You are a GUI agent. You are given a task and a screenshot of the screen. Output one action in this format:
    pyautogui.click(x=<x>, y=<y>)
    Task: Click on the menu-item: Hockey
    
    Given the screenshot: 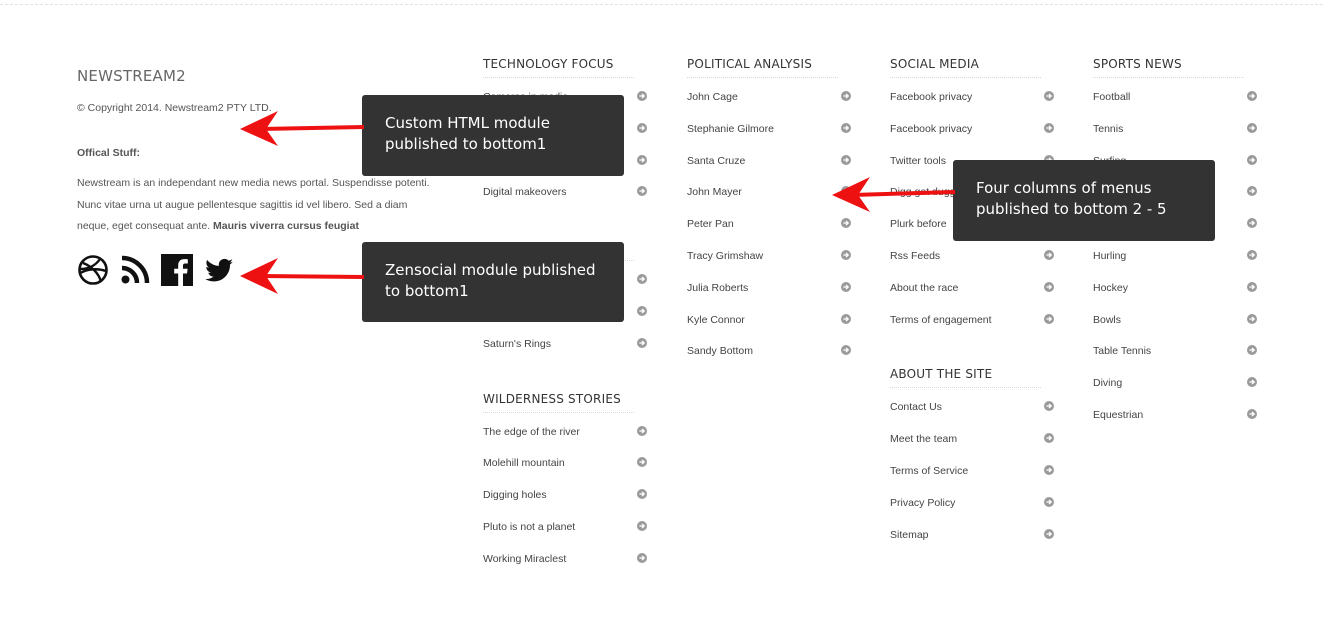 What is the action you would take?
    pyautogui.click(x=1178, y=297)
    